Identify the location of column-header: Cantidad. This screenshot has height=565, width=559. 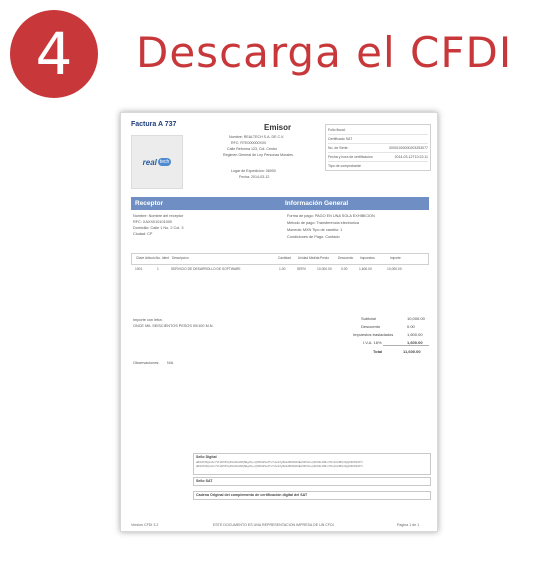
(284, 258).